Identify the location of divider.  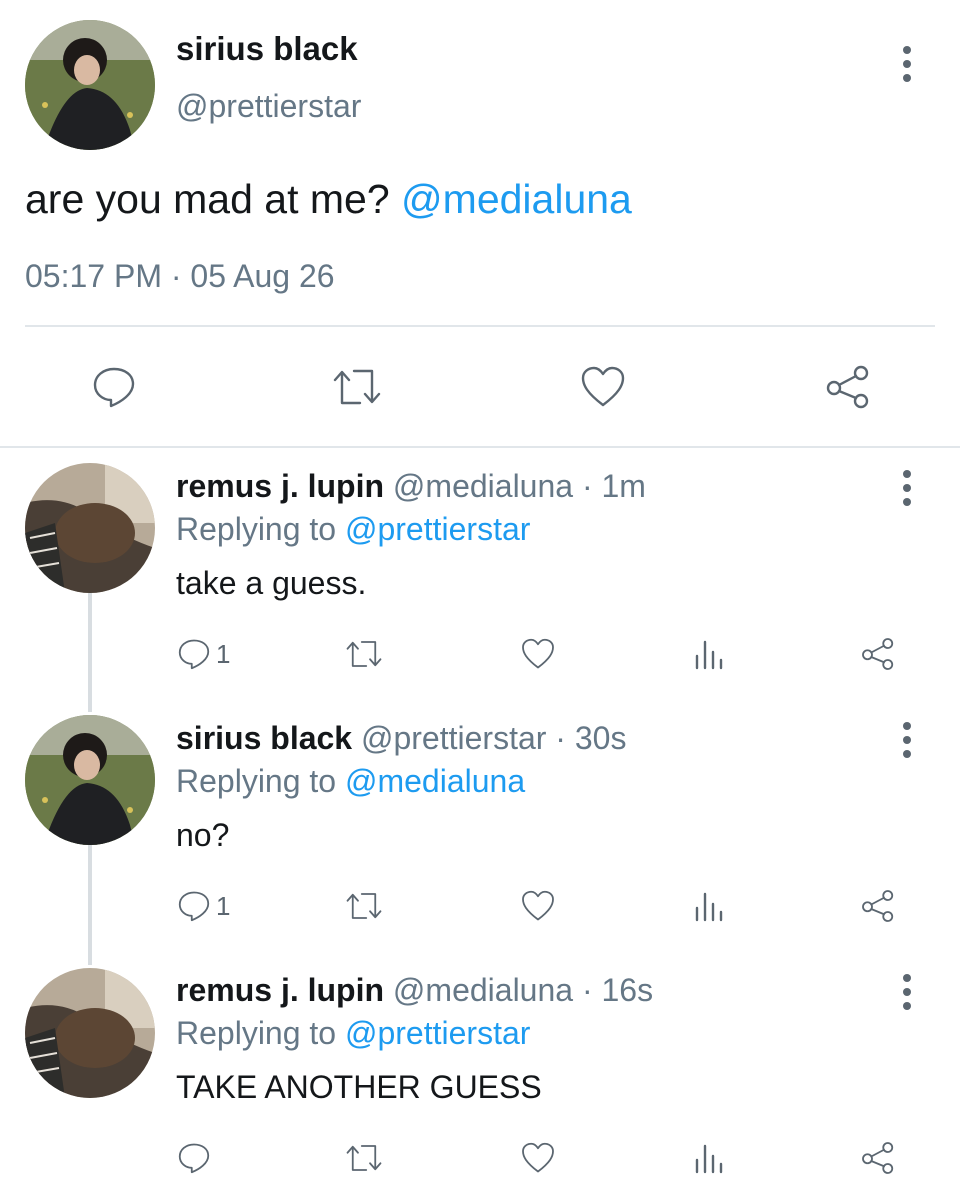
(480, 326).